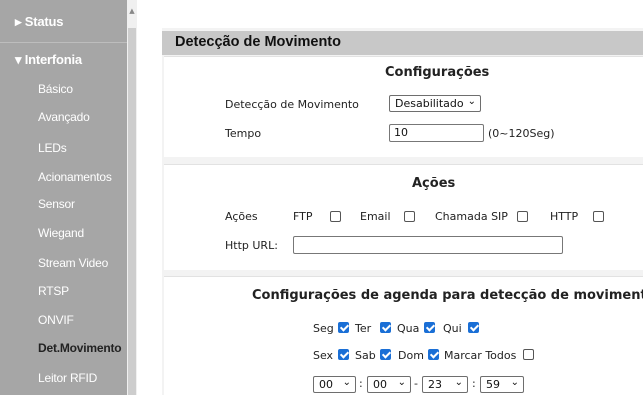 The height and width of the screenshot is (396, 643). What do you see at coordinates (335, 216) in the screenshot?
I see `ftp-checkbox` at bounding box center [335, 216].